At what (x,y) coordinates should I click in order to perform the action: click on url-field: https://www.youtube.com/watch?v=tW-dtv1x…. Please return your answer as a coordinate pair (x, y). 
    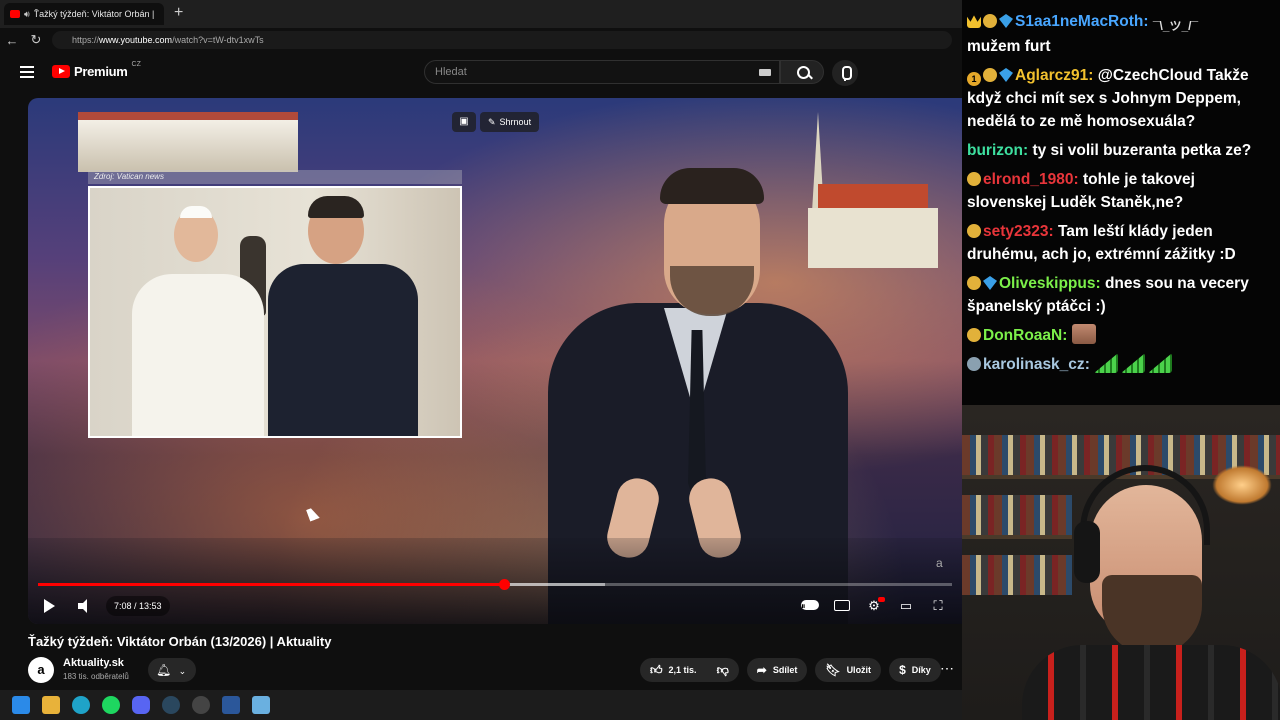
    Looking at the image, I should click on (502, 40).